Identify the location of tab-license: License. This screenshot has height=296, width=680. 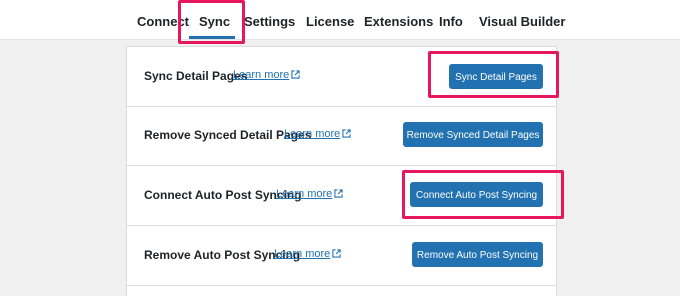
(330, 21).